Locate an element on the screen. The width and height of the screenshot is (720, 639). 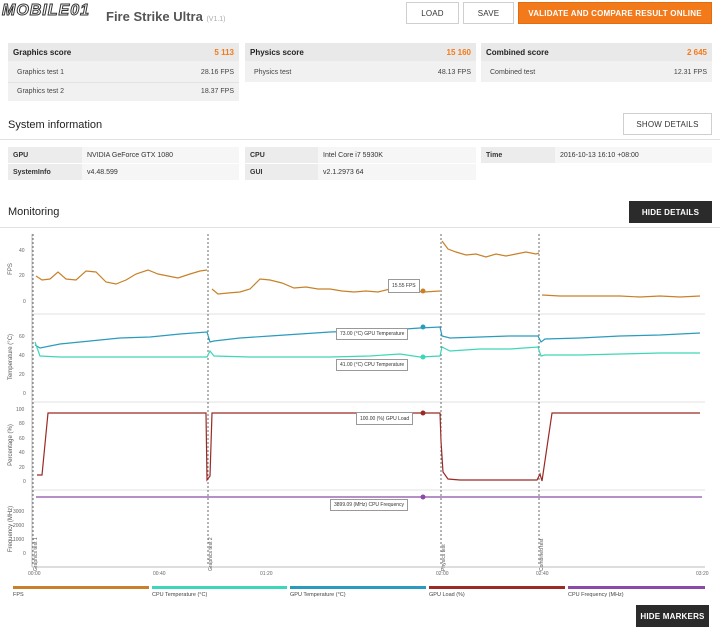
percentage-axis-title: Percentage (%) is located at coordinates (11, 445).